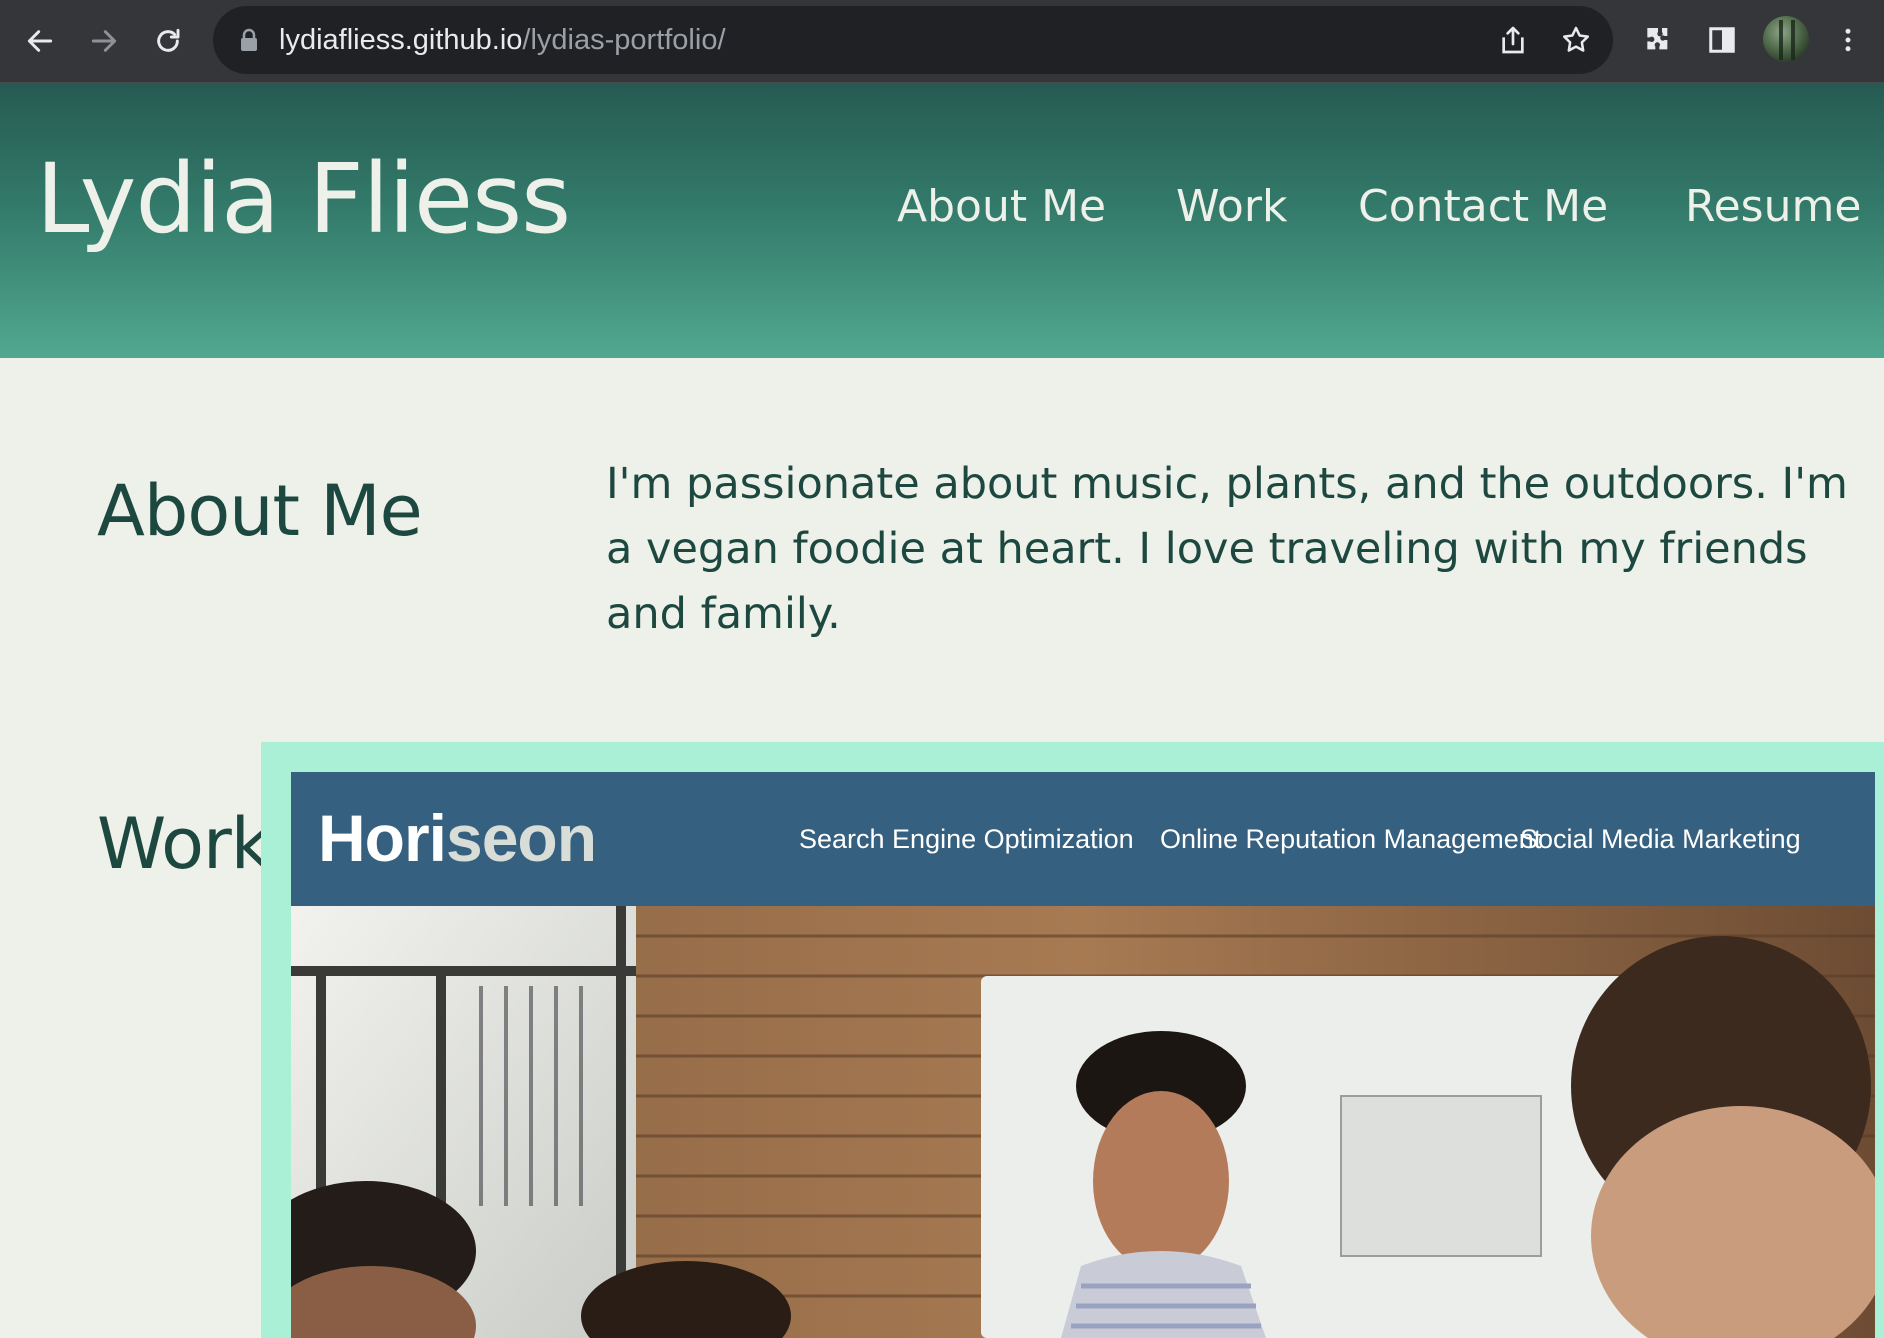 The height and width of the screenshot is (1338, 1884). What do you see at coordinates (1351, 839) in the screenshot?
I see `project-nav-reputation: Online Reputation Management` at bounding box center [1351, 839].